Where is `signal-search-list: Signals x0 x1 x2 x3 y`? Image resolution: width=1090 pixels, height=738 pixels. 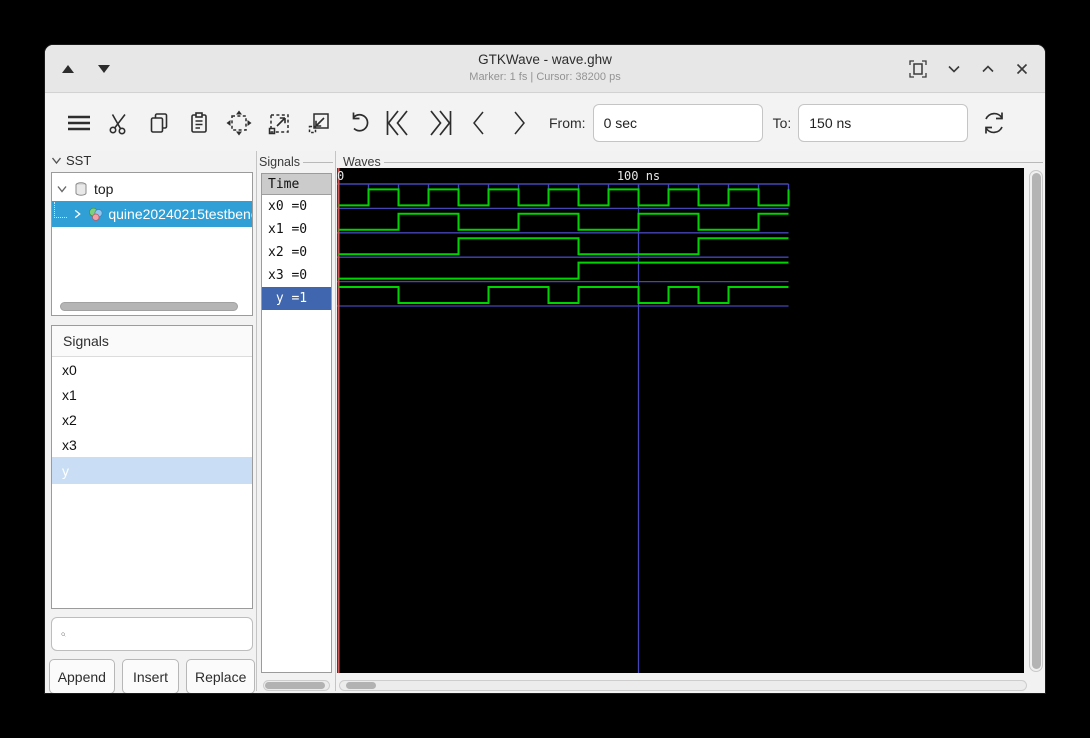 signal-search-list: Signals x0 x1 x2 x3 y is located at coordinates (152, 467).